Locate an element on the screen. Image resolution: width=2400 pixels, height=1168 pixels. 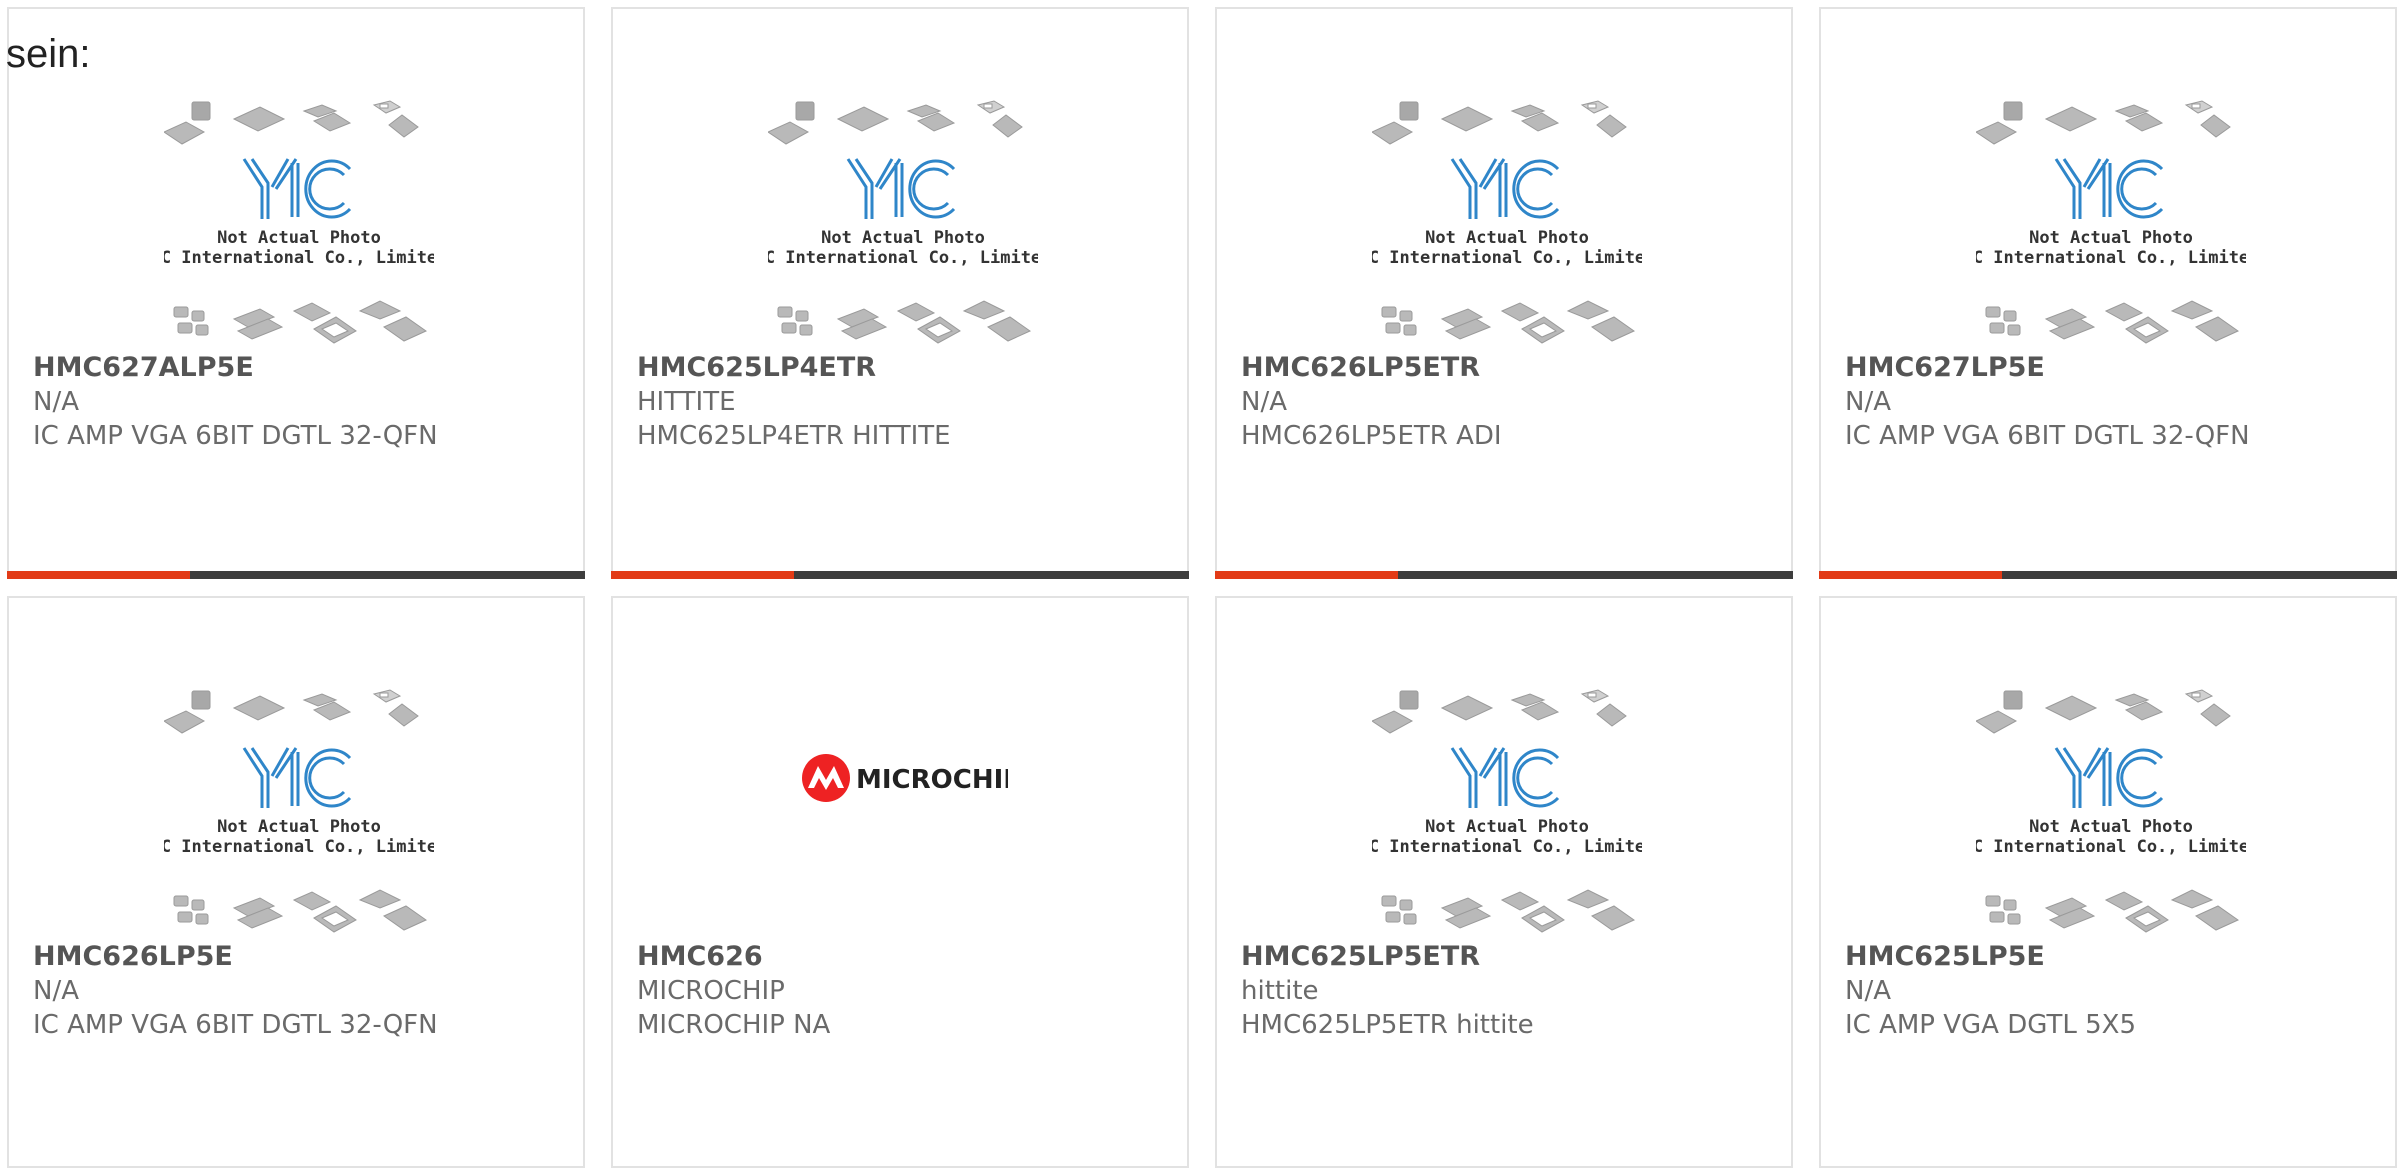
part-number-link: HMC626LP5ETR is located at coordinates (1506, 368).